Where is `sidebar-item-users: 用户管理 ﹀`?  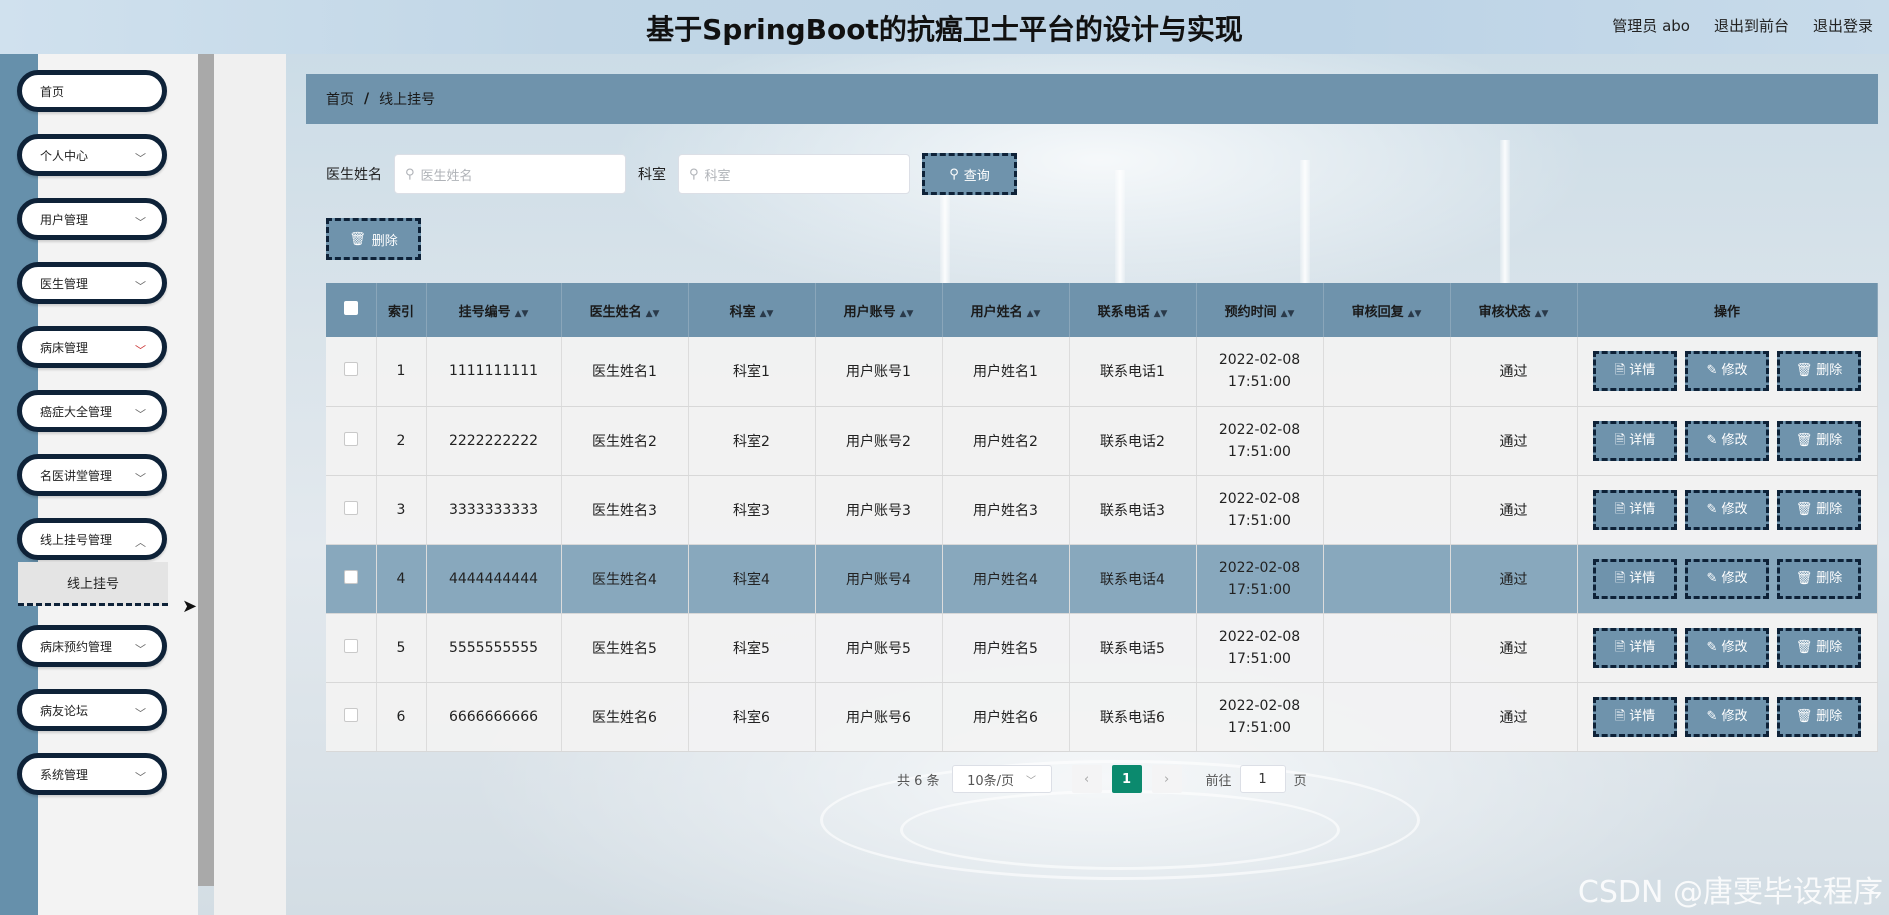 sidebar-item-users: 用户管理 ﹀ is located at coordinates (92, 219).